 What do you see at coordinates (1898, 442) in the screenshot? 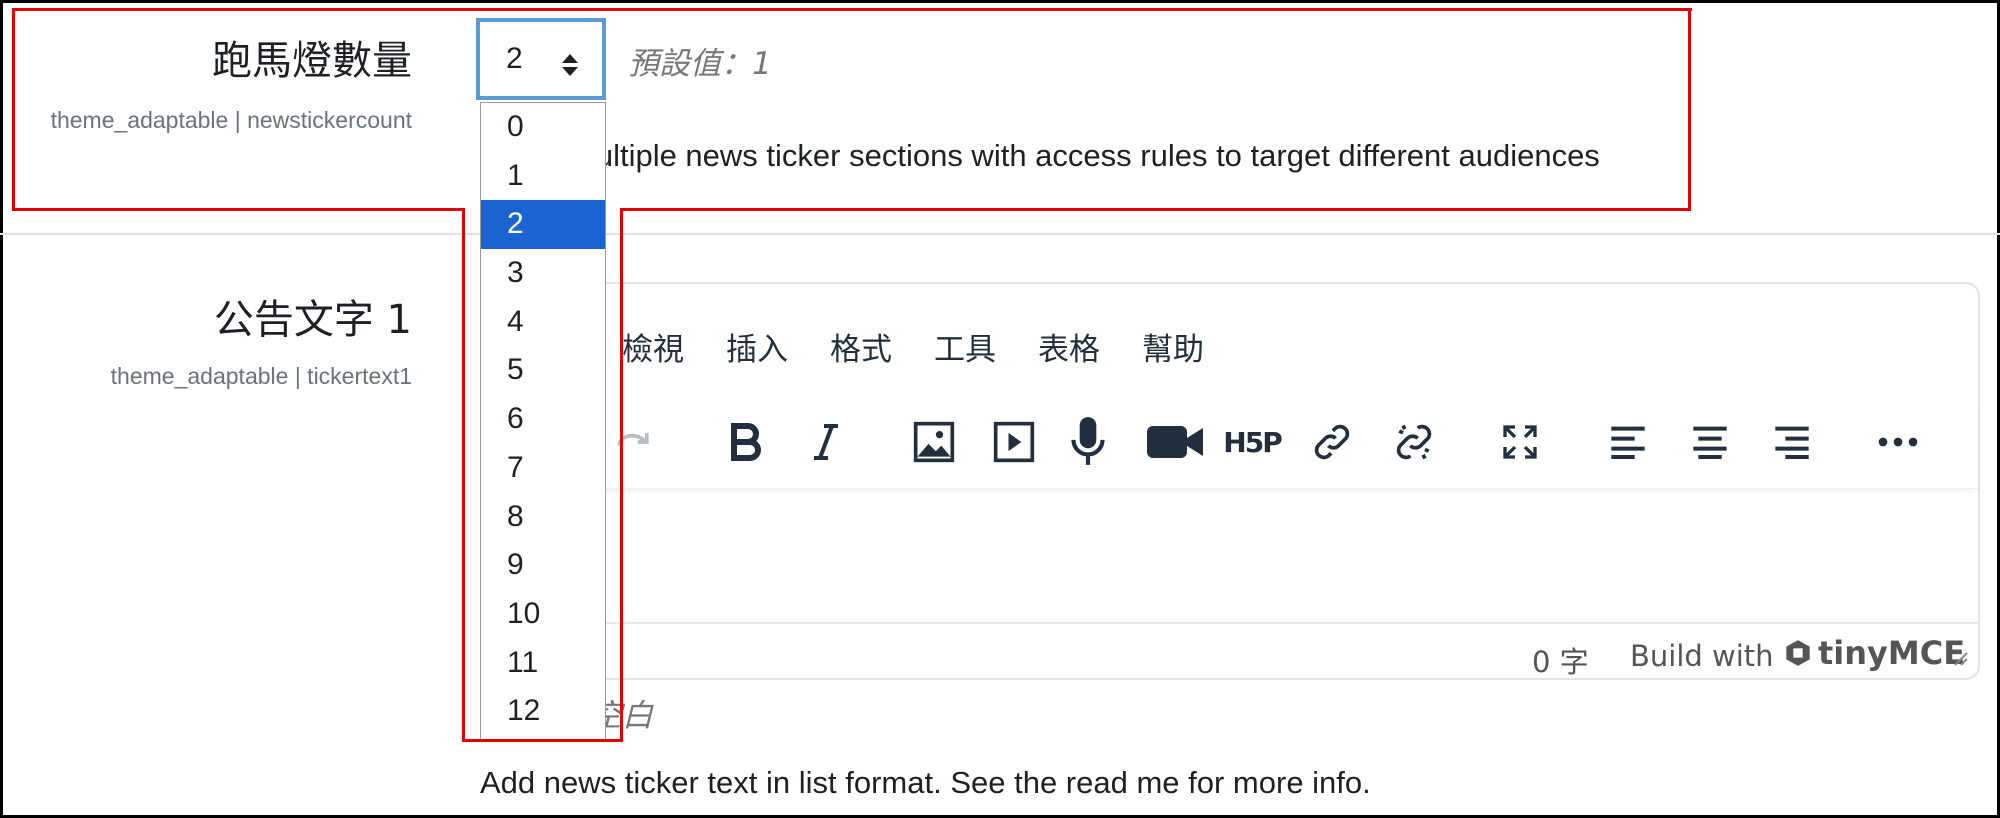
I see `more-icon` at bounding box center [1898, 442].